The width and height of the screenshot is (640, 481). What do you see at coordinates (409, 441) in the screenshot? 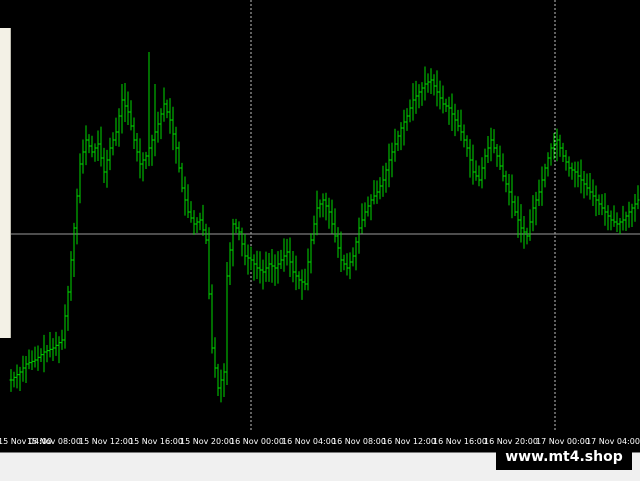
I see `time-label: 16 Nov 12:00` at bounding box center [409, 441].